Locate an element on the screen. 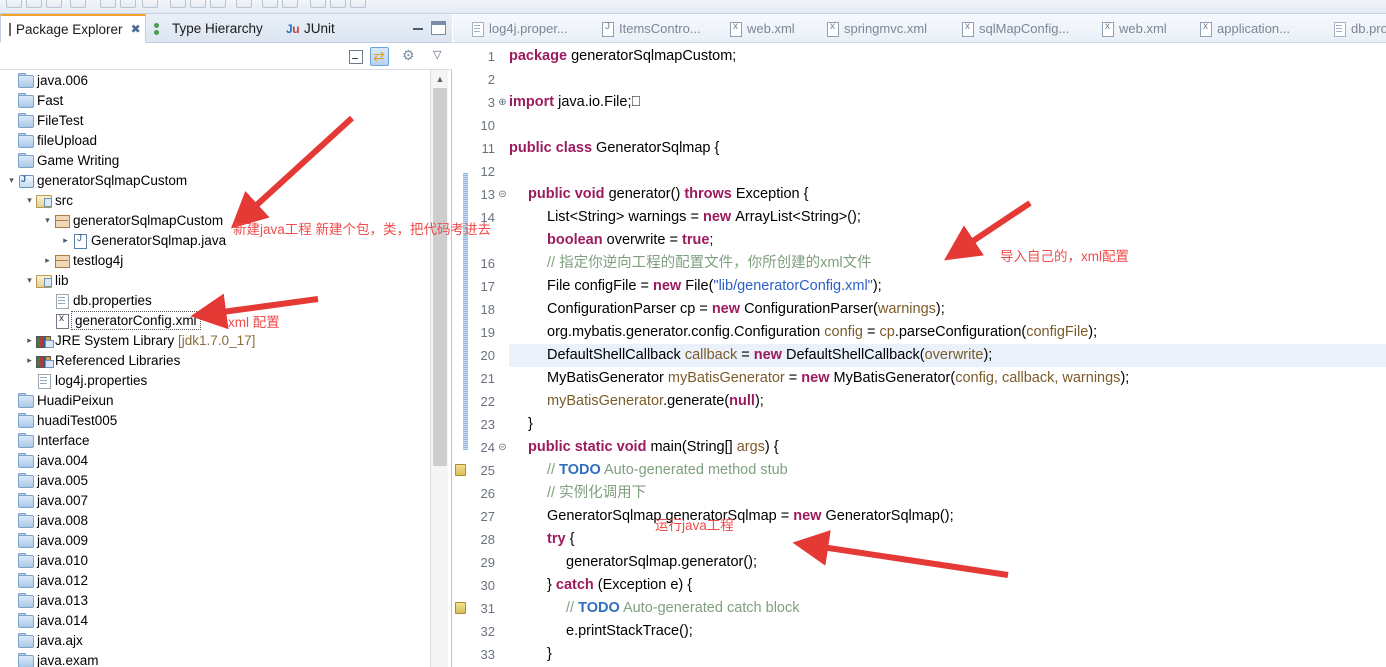 The width and height of the screenshot is (1386, 667). toolbar-icon-external-tools is located at coordinates (150, 4).